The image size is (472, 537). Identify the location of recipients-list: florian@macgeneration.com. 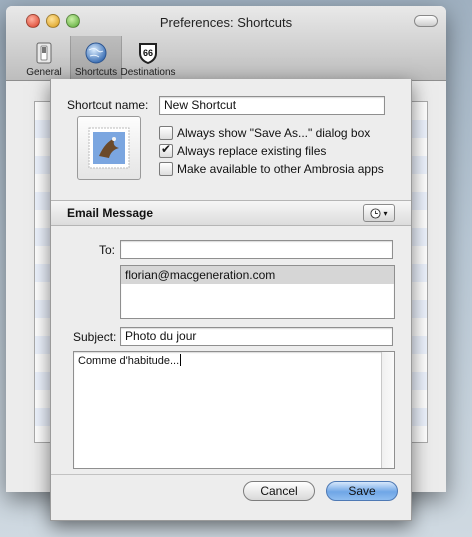
(257, 292).